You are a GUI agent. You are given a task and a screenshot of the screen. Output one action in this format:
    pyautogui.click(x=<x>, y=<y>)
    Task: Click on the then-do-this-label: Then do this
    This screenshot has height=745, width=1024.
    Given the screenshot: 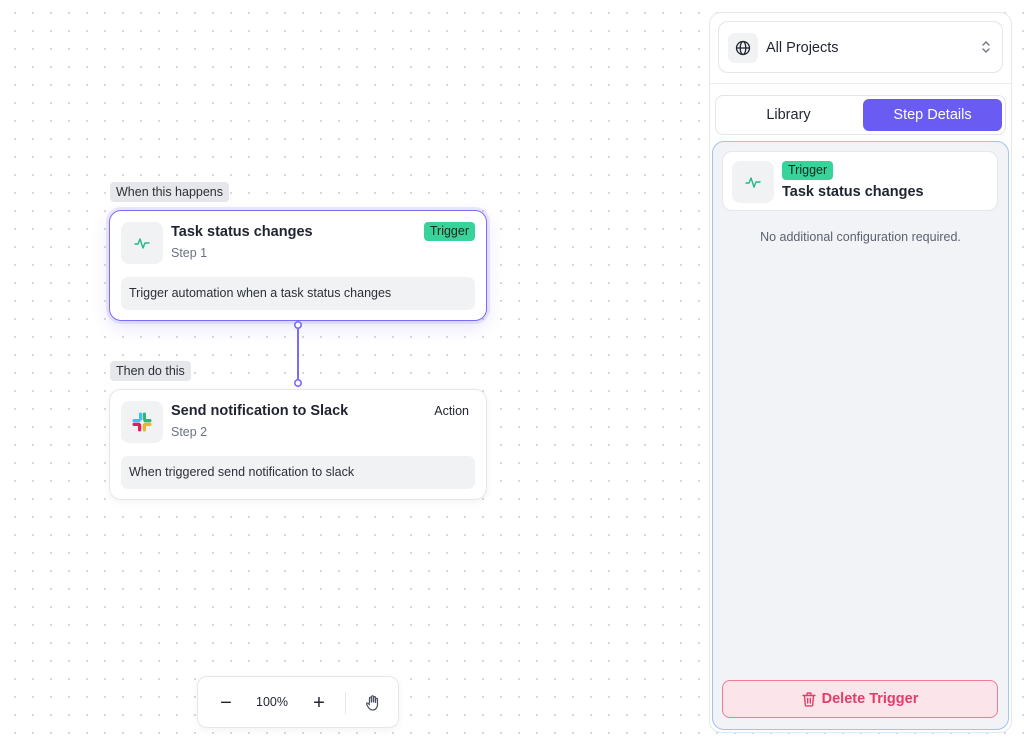 What is the action you would take?
    pyautogui.click(x=150, y=371)
    